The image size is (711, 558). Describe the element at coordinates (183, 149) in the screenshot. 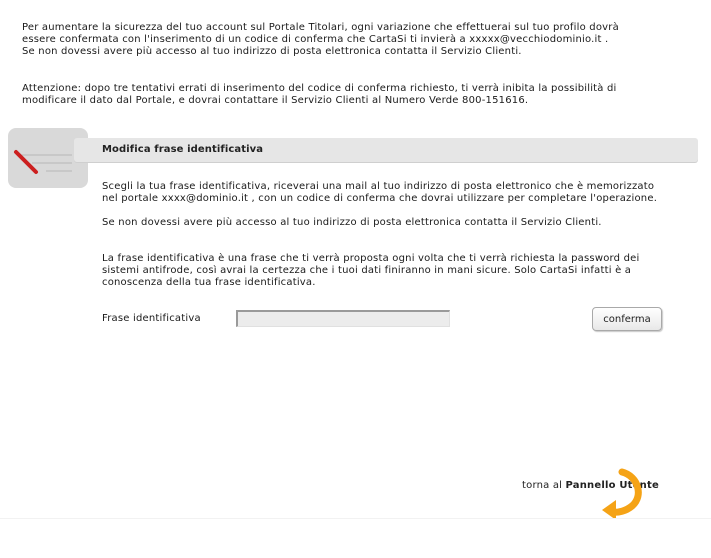

I see `section-title: Modifica frase identificativa` at that location.